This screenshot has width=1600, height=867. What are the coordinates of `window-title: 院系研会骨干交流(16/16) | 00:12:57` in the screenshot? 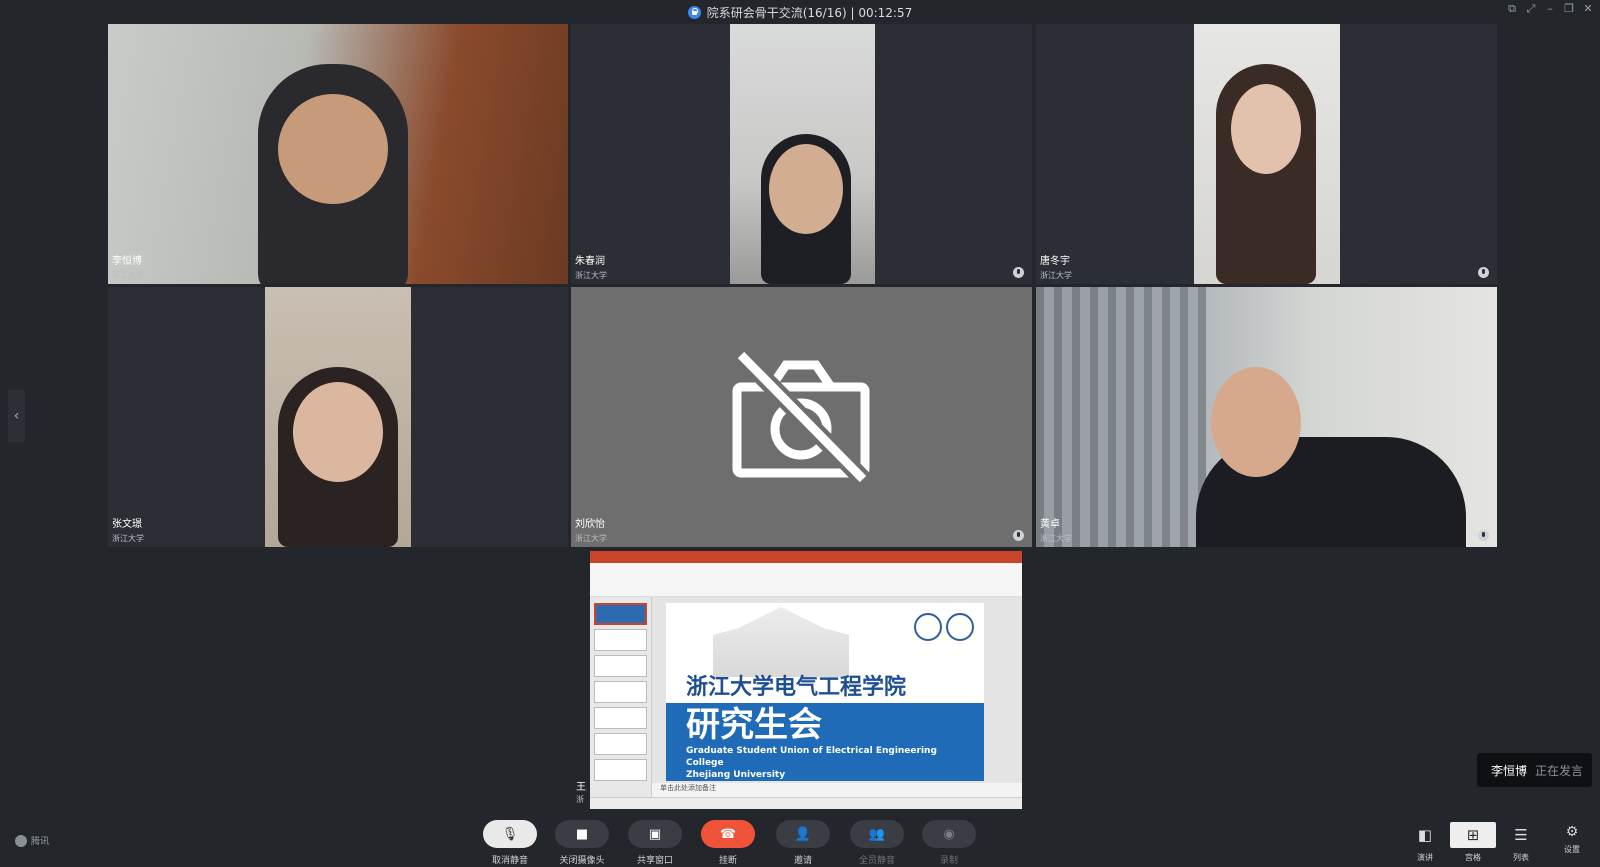 It's located at (809, 12).